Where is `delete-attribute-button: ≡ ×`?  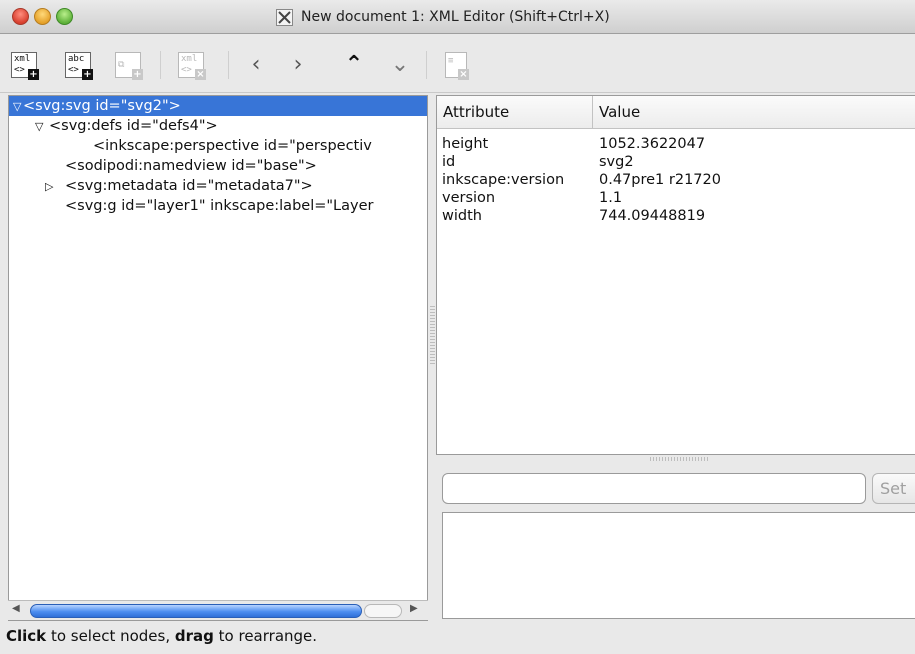 delete-attribute-button: ≡ × is located at coordinates (456, 65).